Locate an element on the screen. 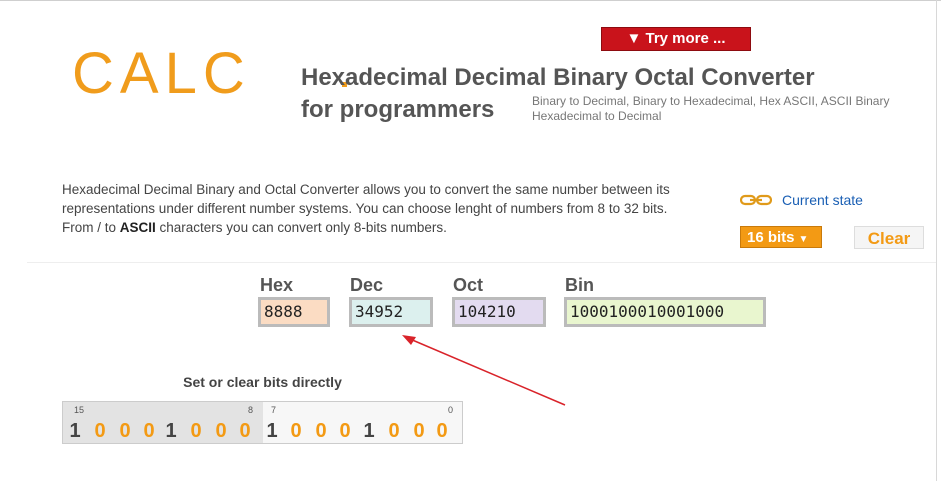 This screenshot has width=941, height=481. bit-toggle-15: 1 is located at coordinates (75, 431).